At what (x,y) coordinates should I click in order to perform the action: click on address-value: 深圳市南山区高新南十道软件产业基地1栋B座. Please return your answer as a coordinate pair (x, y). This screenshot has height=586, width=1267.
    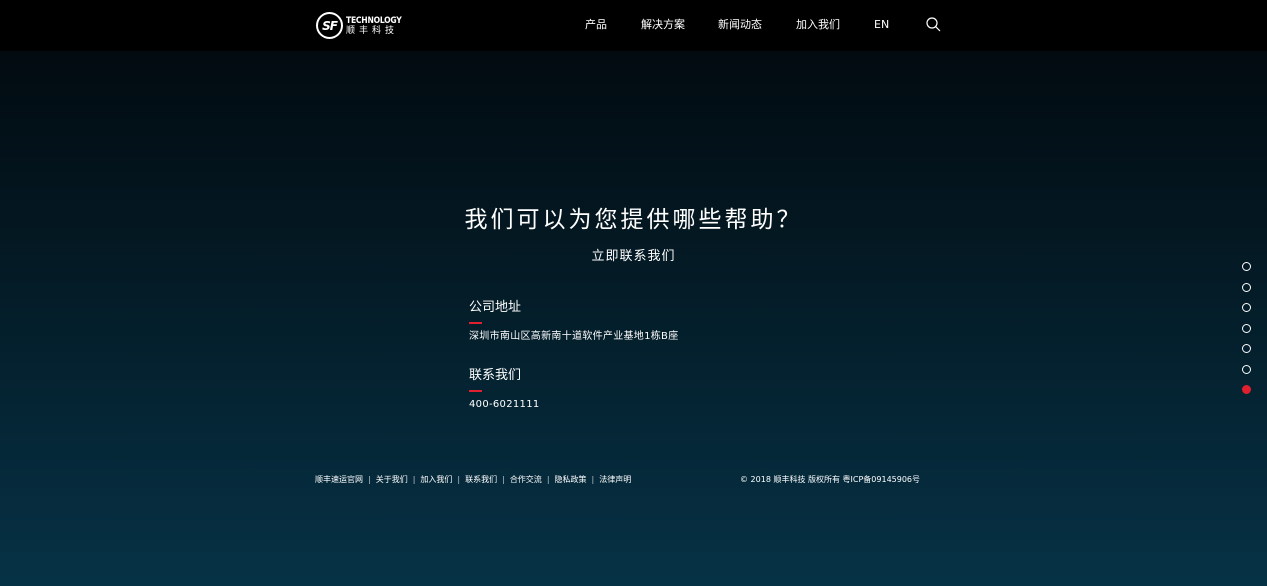
    Looking at the image, I should click on (574, 336).